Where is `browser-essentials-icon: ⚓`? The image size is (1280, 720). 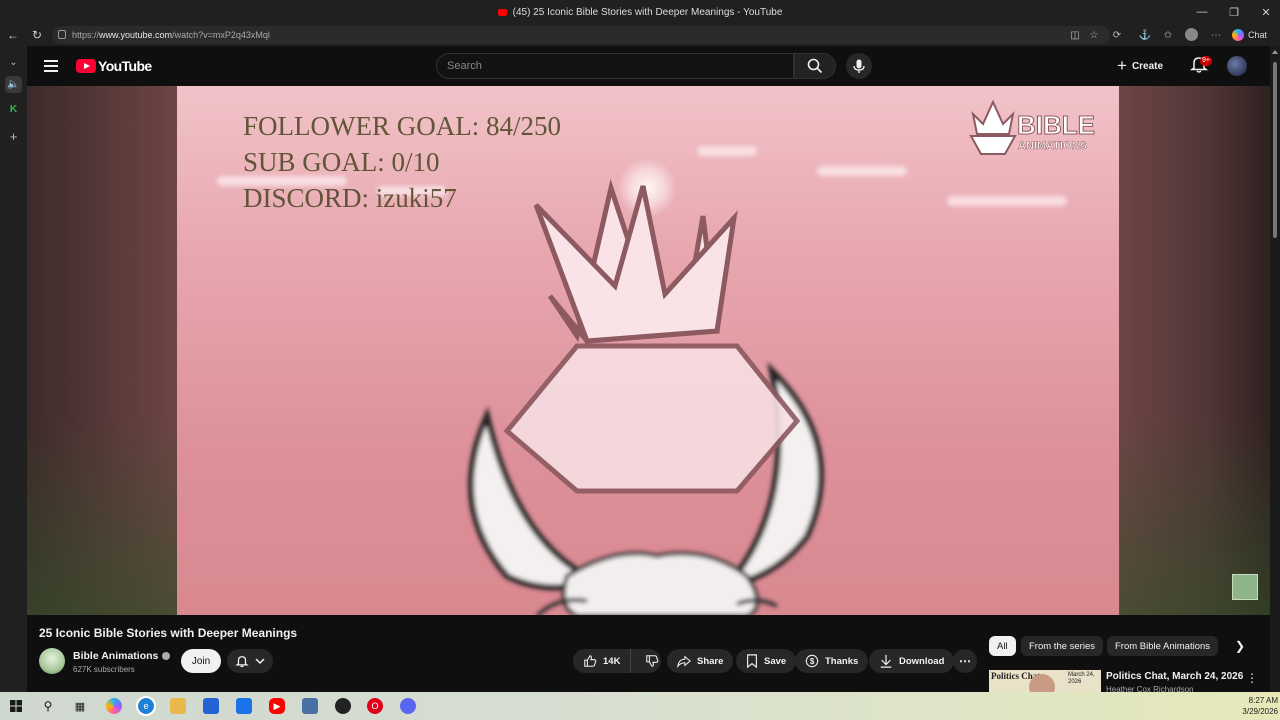 browser-essentials-icon: ⚓ is located at coordinates (1145, 35).